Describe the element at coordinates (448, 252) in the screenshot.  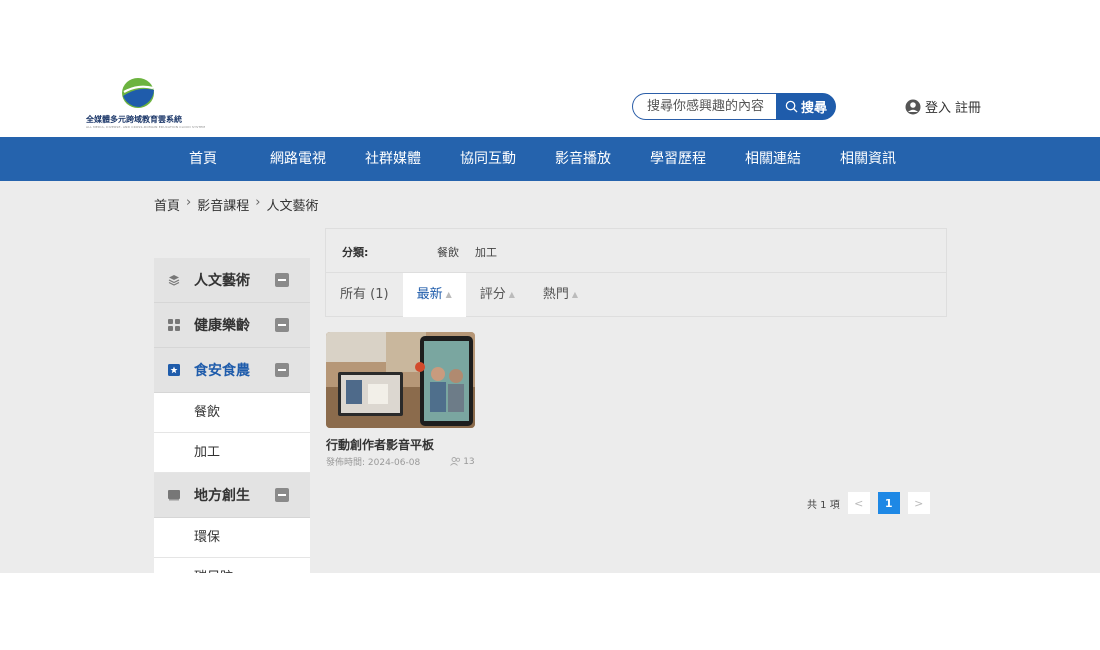
I see `filter-option-catering: 餐飲` at that location.